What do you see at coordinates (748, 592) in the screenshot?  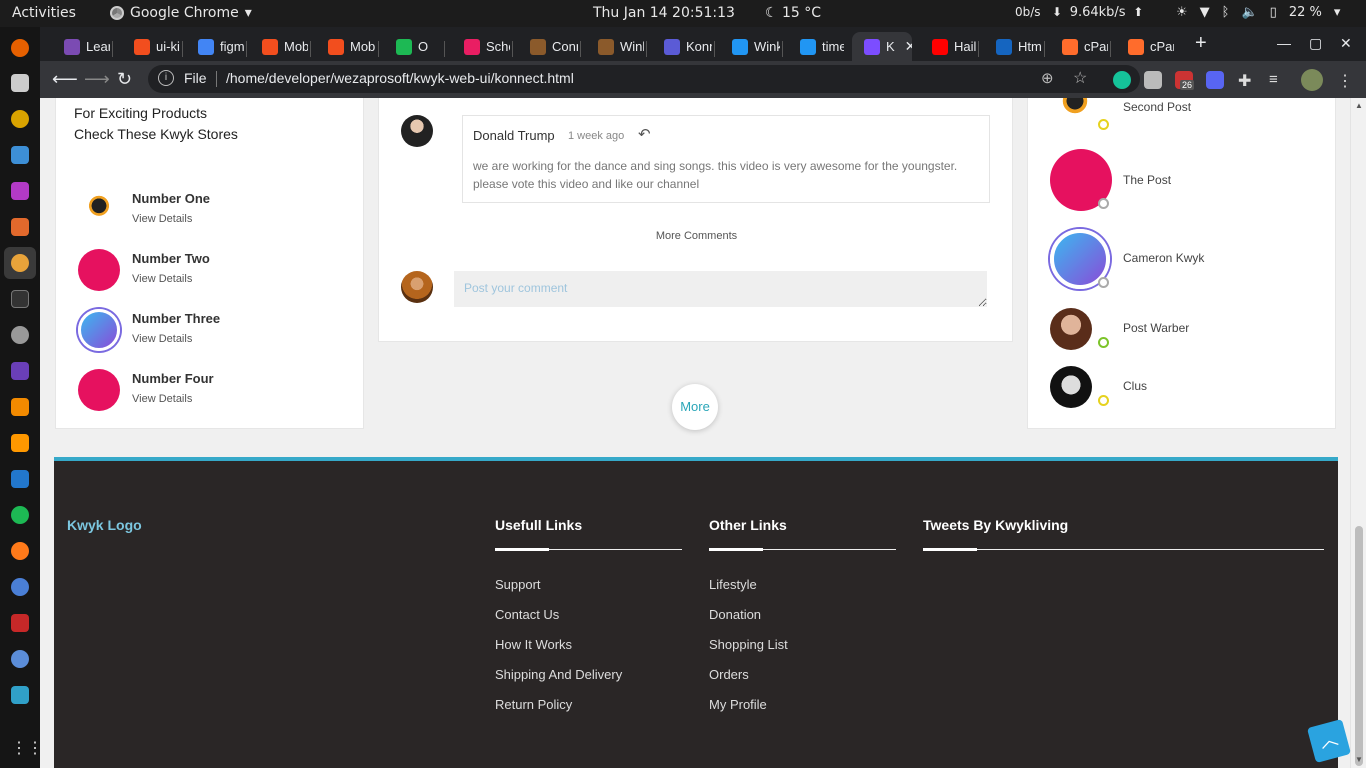 I see `footer-link: Lifestyle` at bounding box center [748, 592].